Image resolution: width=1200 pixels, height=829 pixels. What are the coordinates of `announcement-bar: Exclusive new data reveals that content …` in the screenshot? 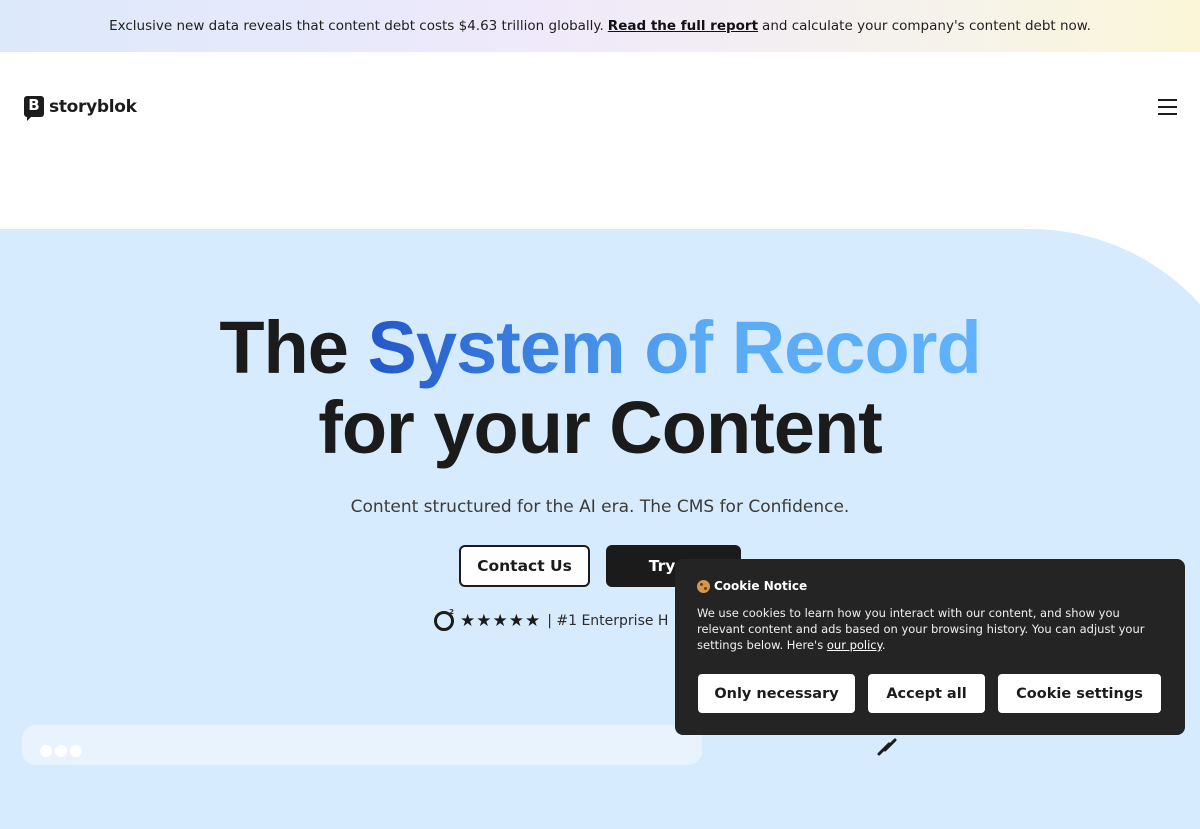 It's located at (600, 26).